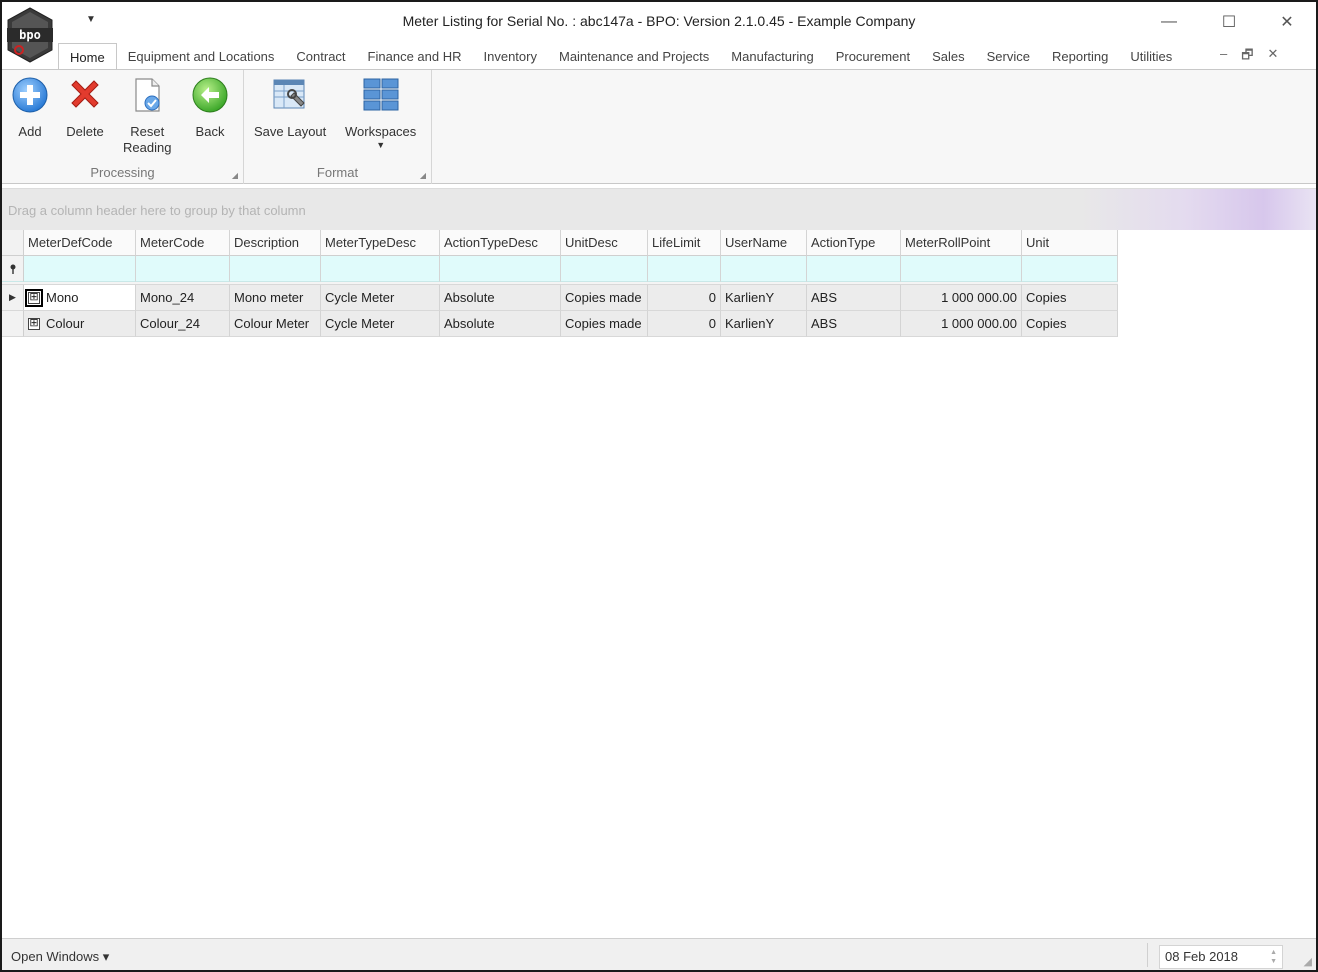 This screenshot has height=972, width=1318. I want to click on workspaces-label: Workspaces, so click(381, 131).